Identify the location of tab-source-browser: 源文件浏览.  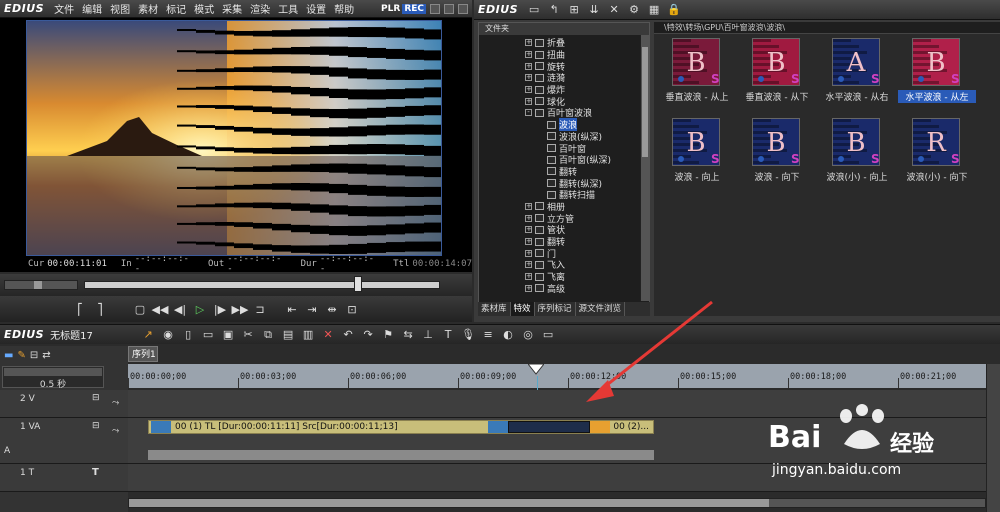
(601, 309).